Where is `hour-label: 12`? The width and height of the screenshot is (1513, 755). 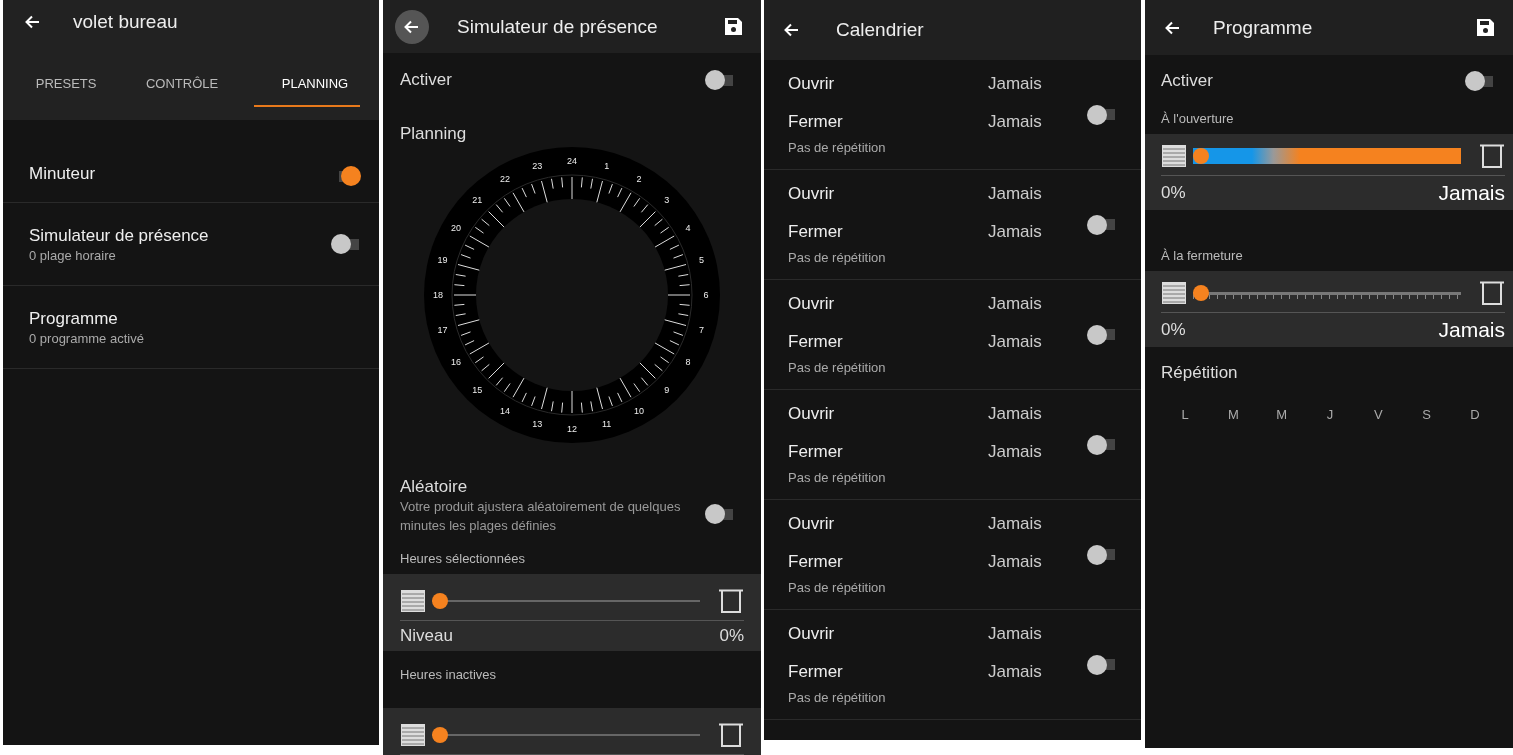
hour-label: 12 is located at coordinates (572, 429).